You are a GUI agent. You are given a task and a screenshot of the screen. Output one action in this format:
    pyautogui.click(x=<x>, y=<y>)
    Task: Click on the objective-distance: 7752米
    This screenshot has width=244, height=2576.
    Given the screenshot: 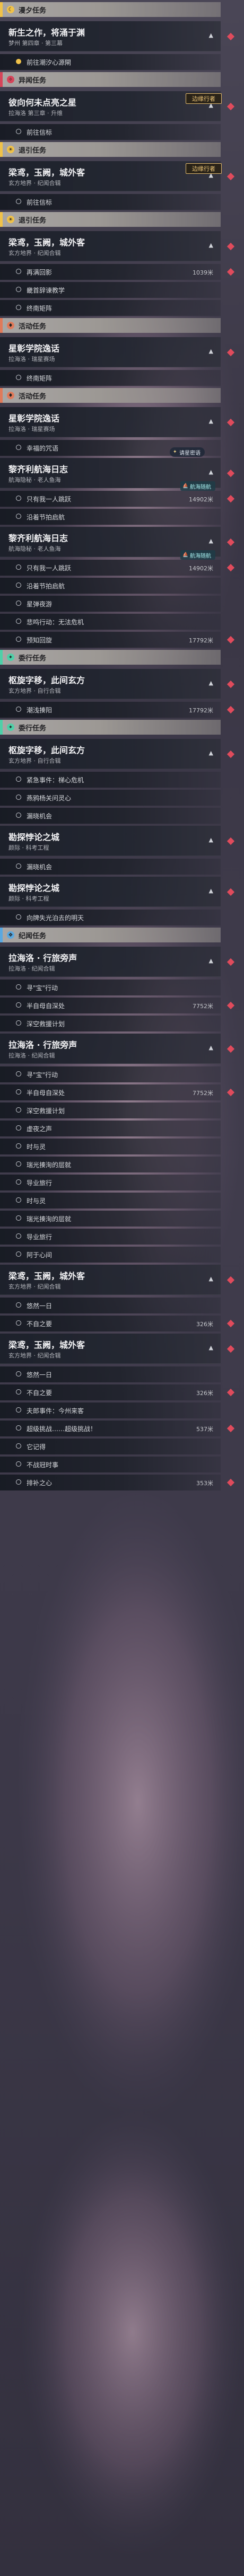 What is the action you would take?
    pyautogui.click(x=203, y=1093)
    